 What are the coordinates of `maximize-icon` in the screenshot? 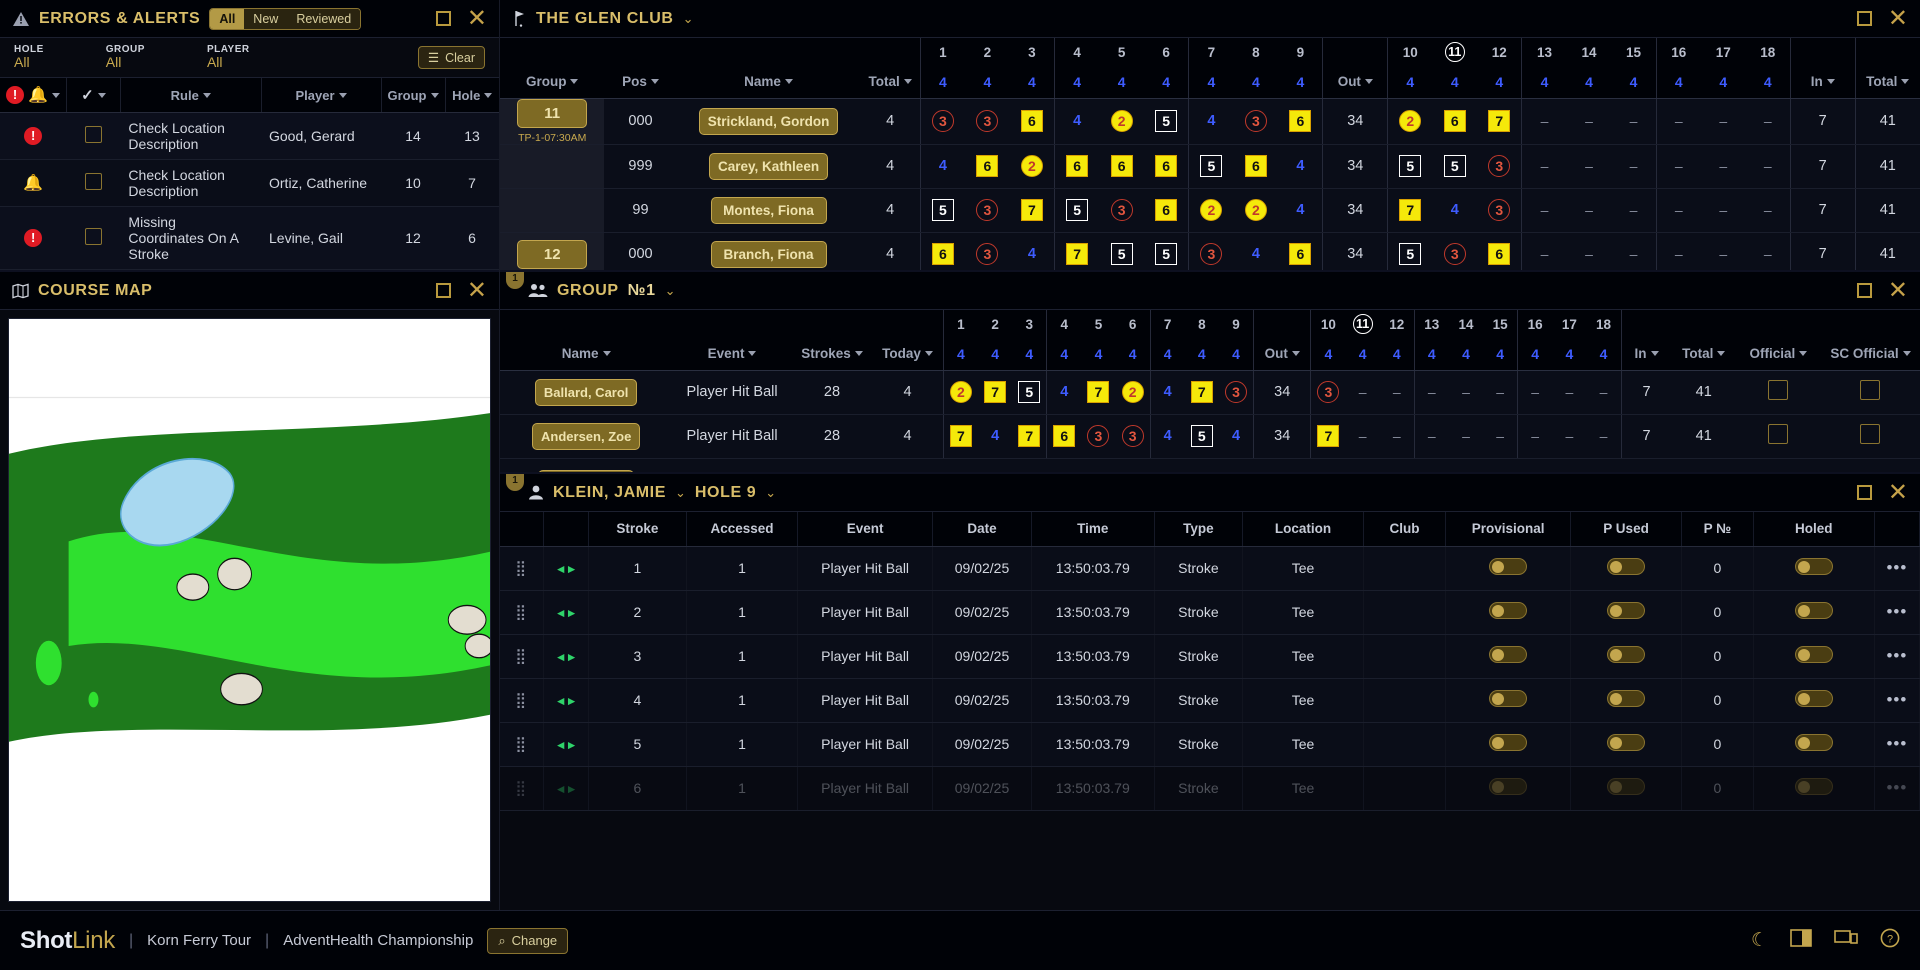 It's located at (1864, 492).